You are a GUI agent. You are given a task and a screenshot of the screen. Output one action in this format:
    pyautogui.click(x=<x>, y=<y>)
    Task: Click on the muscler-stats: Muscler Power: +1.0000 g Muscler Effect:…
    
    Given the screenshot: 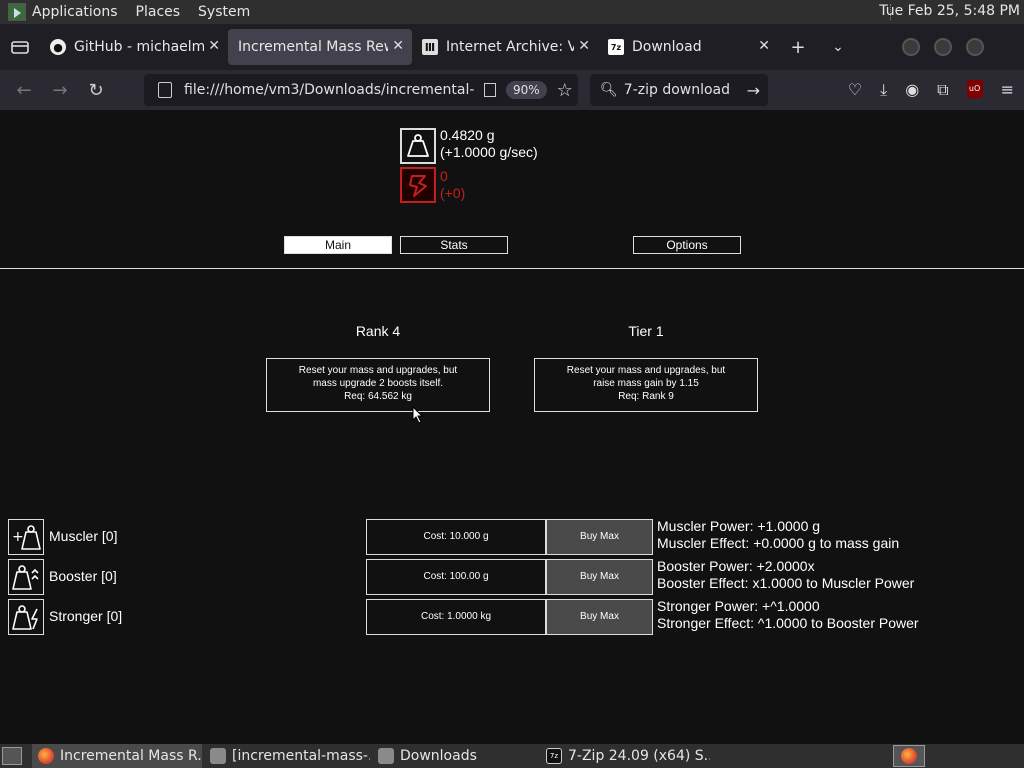 What is the action you would take?
    pyautogui.click(x=778, y=535)
    